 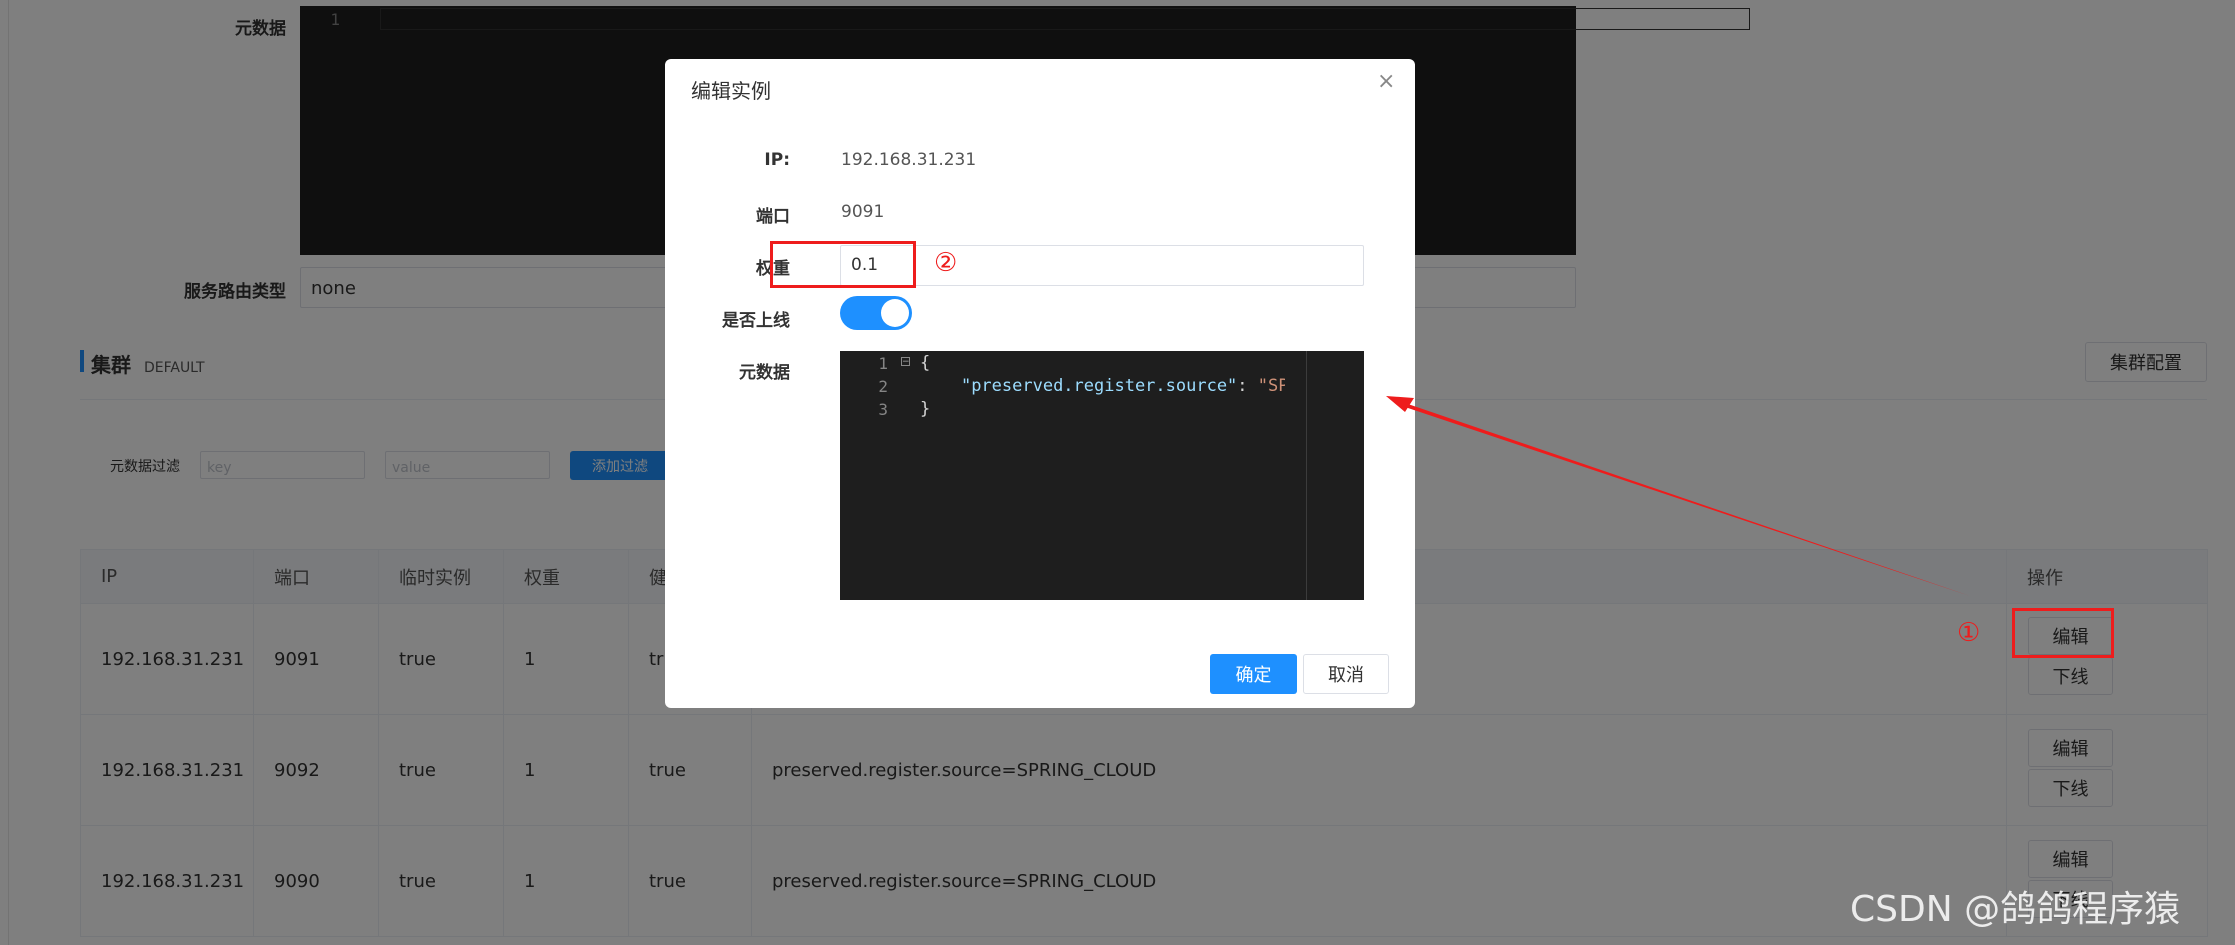 I want to click on annotation-arrow, so click(x=1678, y=496).